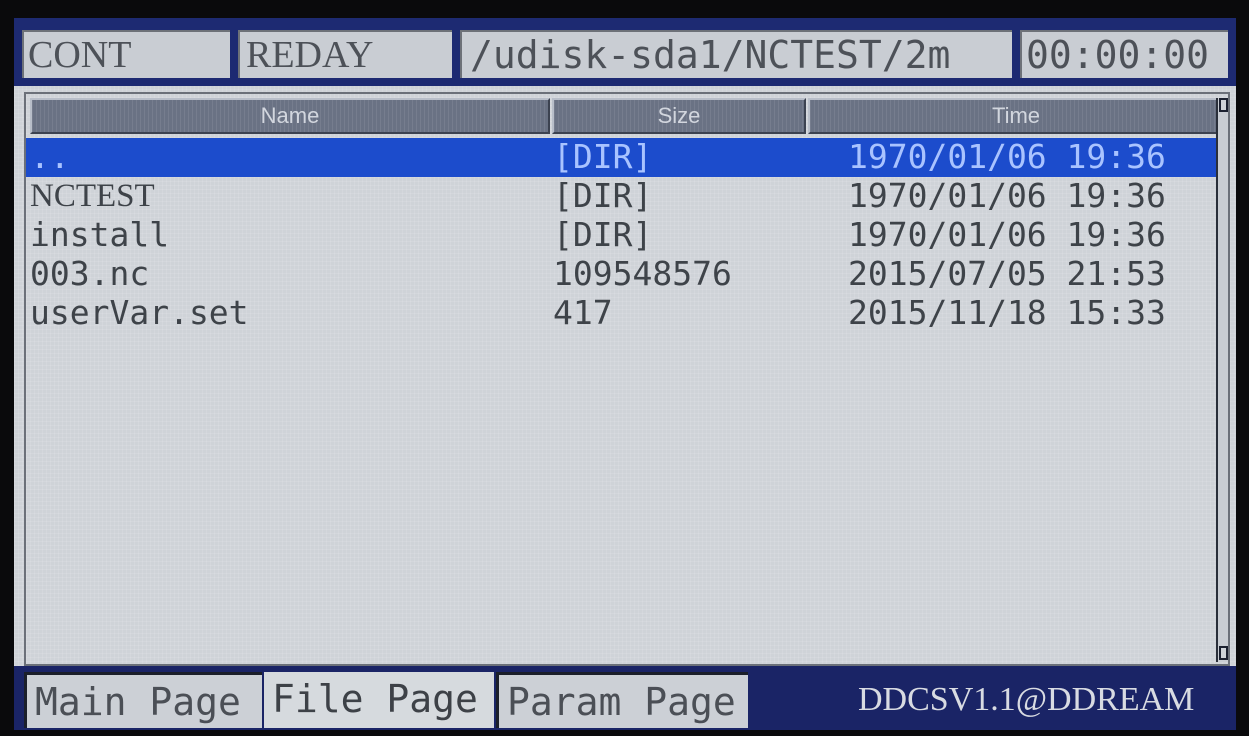  What do you see at coordinates (1124, 54) in the screenshot?
I see `run-timer: 00:00:00` at bounding box center [1124, 54].